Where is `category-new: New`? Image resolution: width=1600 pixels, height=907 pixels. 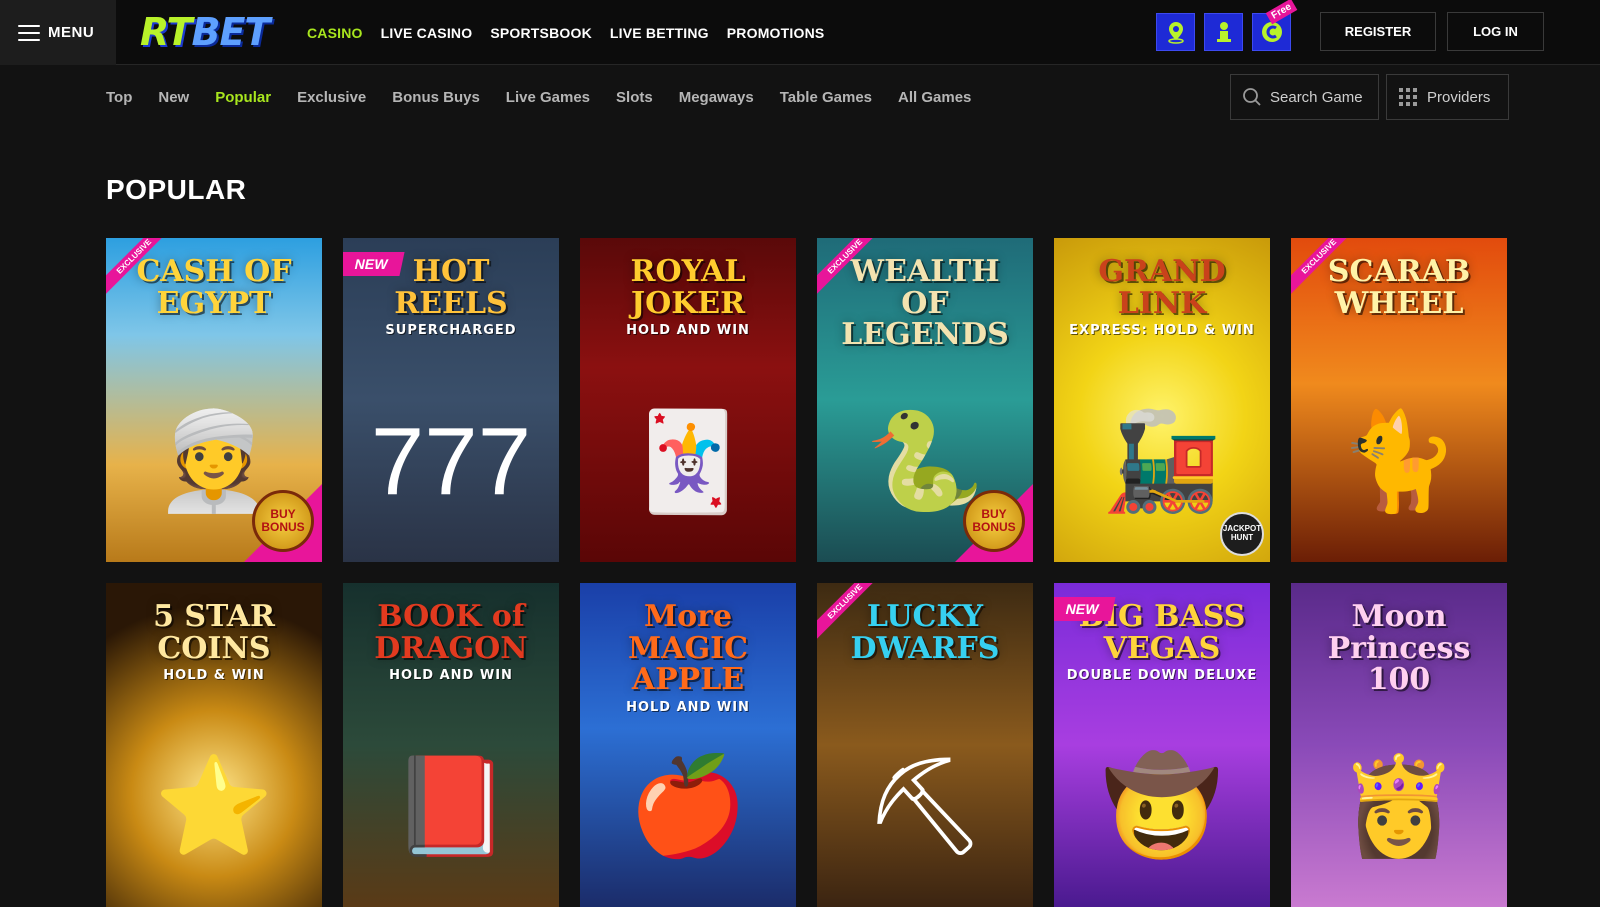
category-new: New is located at coordinates (173, 97).